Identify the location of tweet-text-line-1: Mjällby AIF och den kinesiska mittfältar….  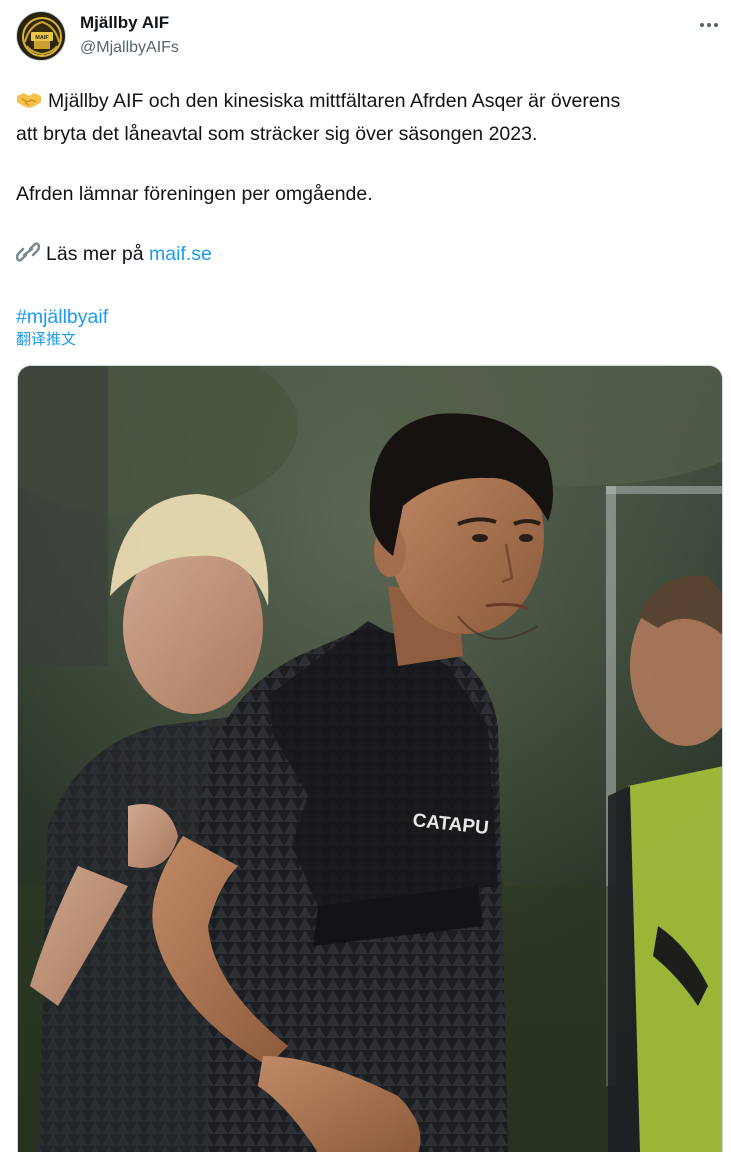
(334, 101).